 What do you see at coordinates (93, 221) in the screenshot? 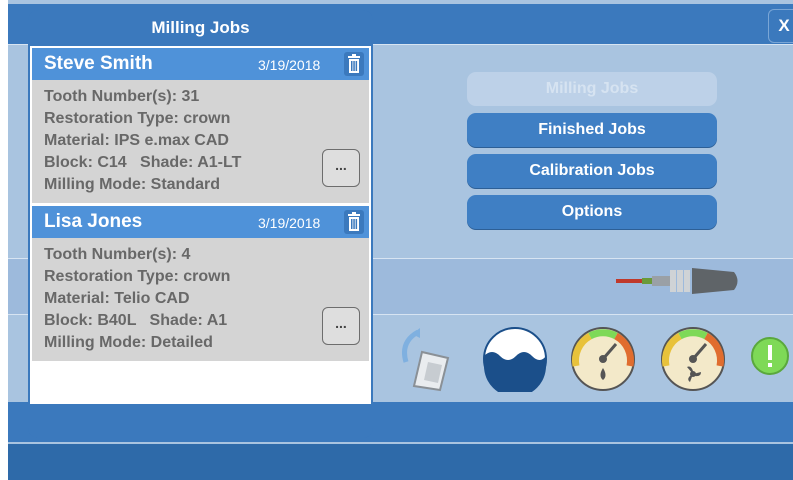
I see `job-patient-name: Lisa Jones` at bounding box center [93, 221].